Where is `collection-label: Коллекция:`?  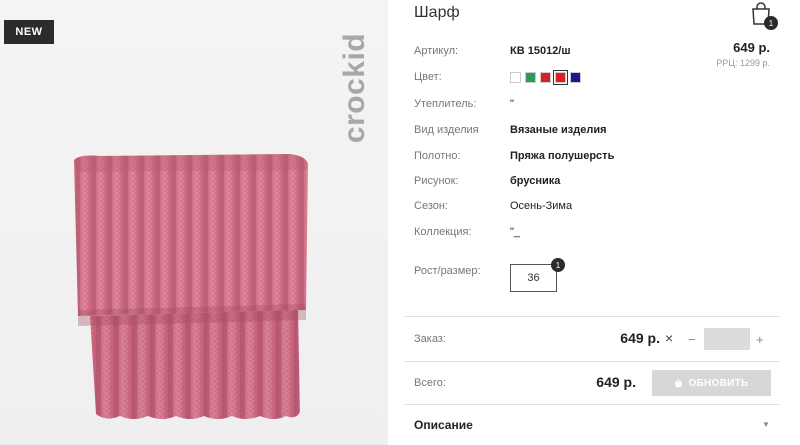
collection-label: Коллекция: is located at coordinates (443, 232).